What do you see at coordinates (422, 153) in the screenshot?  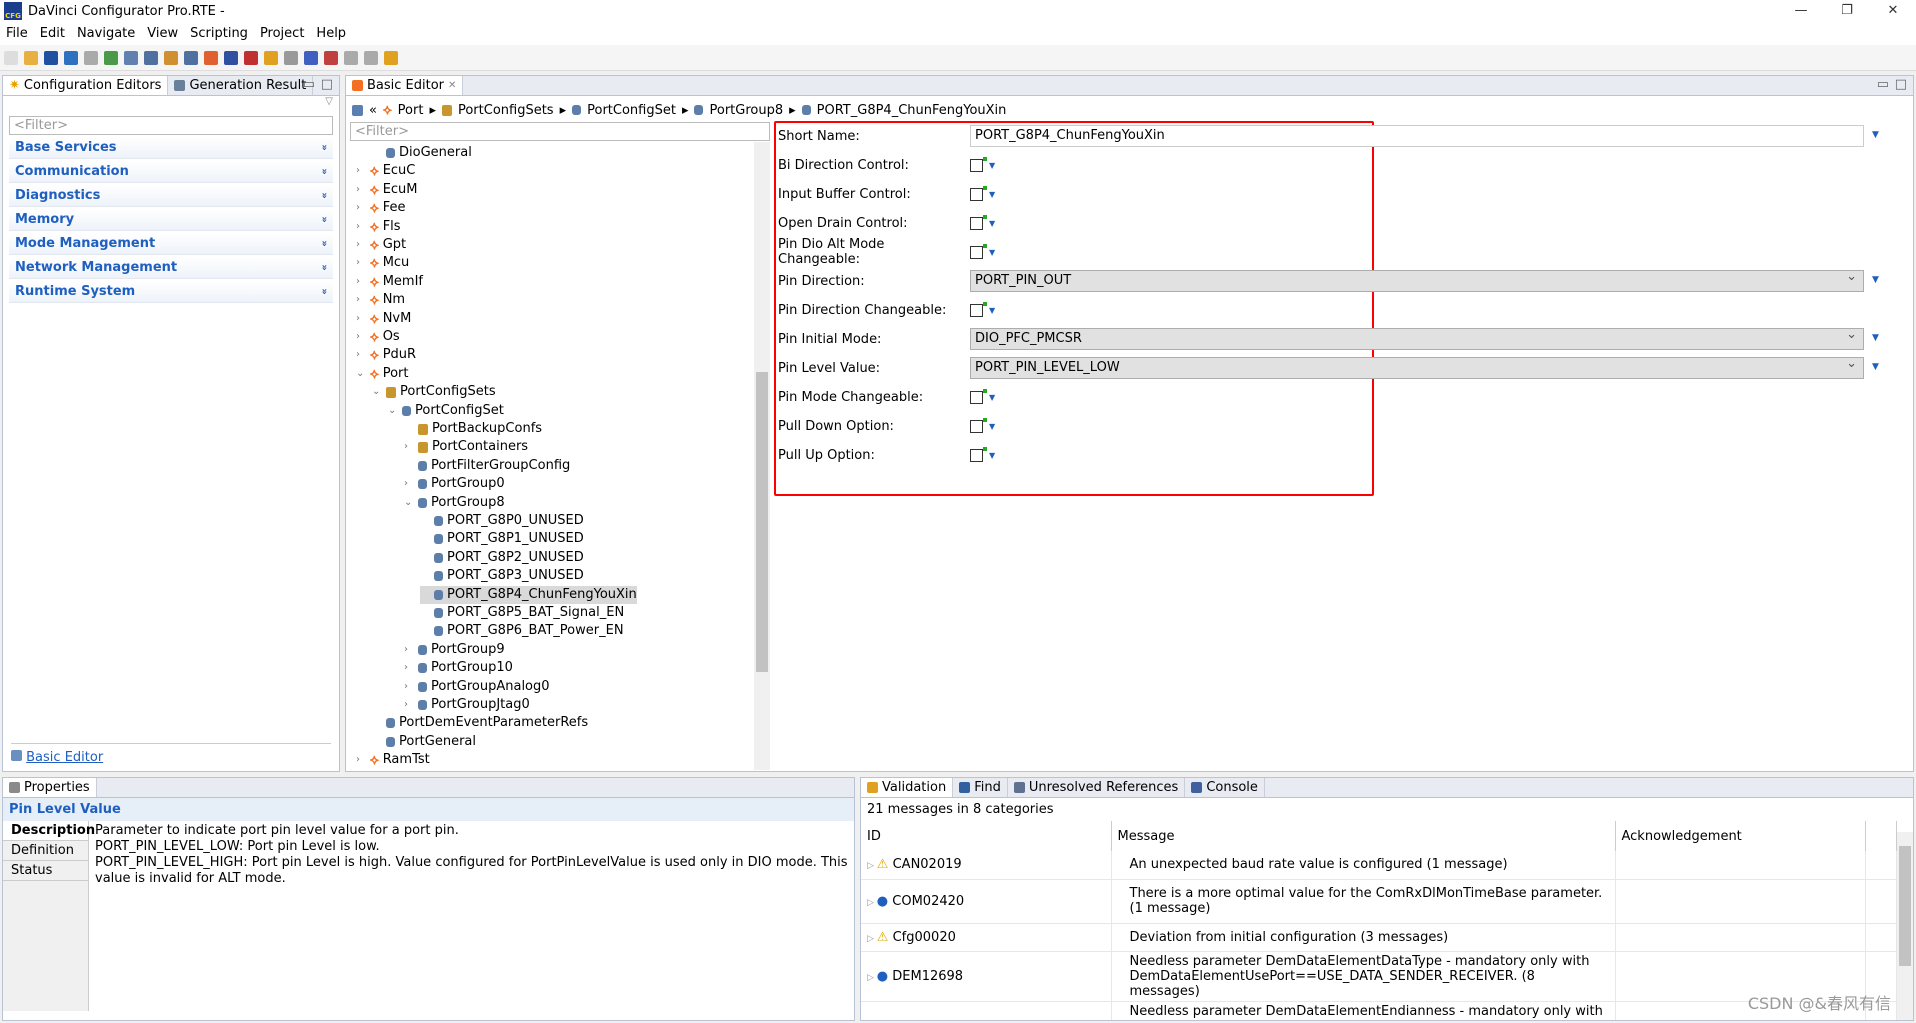 I see `tree-item: DioGeneral` at bounding box center [422, 153].